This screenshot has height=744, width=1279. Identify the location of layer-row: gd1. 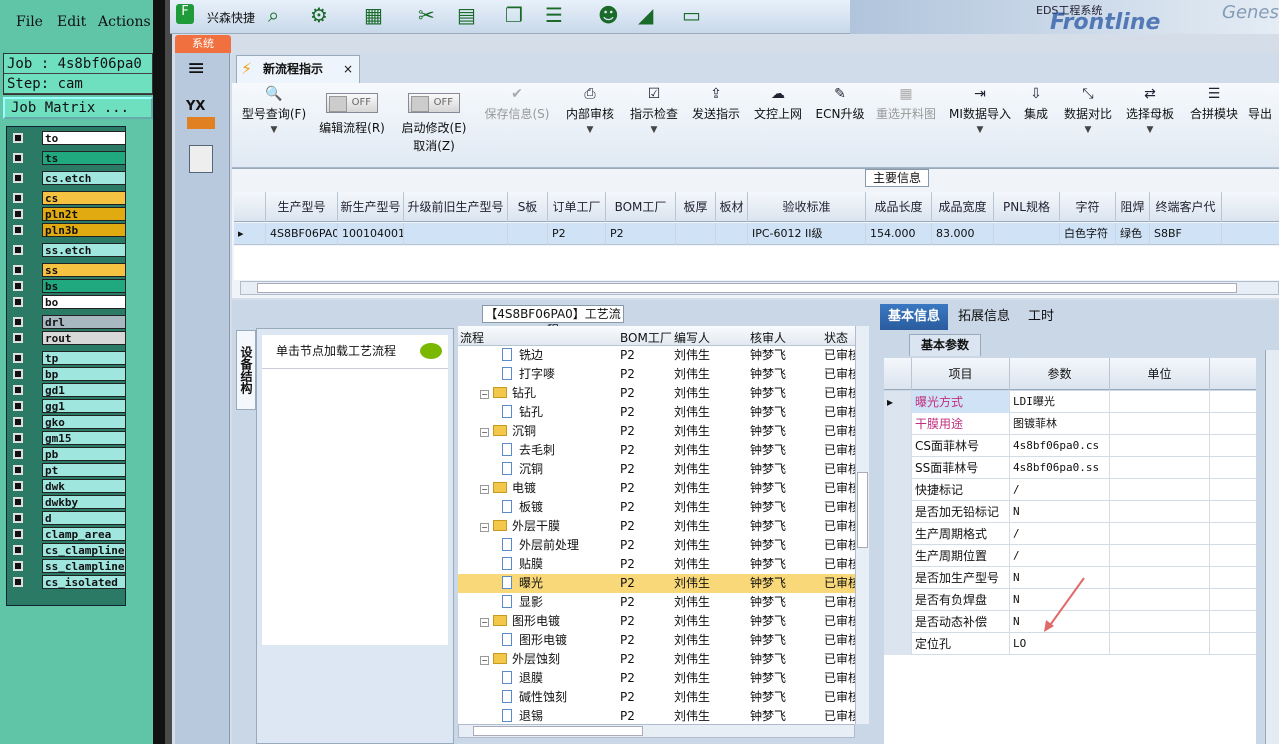
(69, 390).